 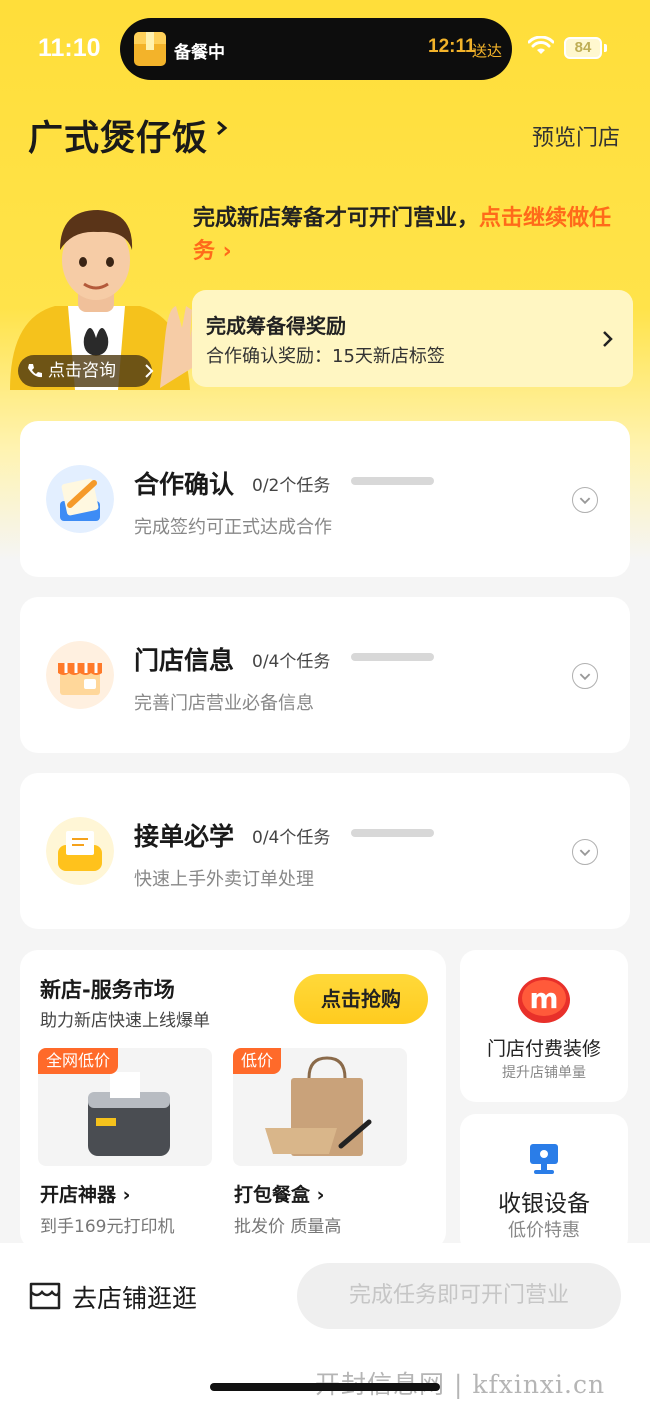 I want to click on reward-subtitle: 合作确认奖励：15天新店标签, so click(x=325, y=356).